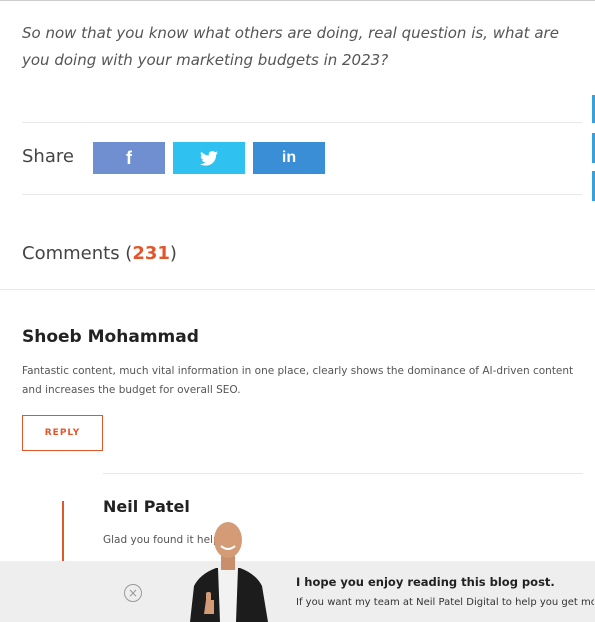 The image size is (595, 622). What do you see at coordinates (110, 337) in the screenshot?
I see `comment-author: Shoeb Mohammad` at bounding box center [110, 337].